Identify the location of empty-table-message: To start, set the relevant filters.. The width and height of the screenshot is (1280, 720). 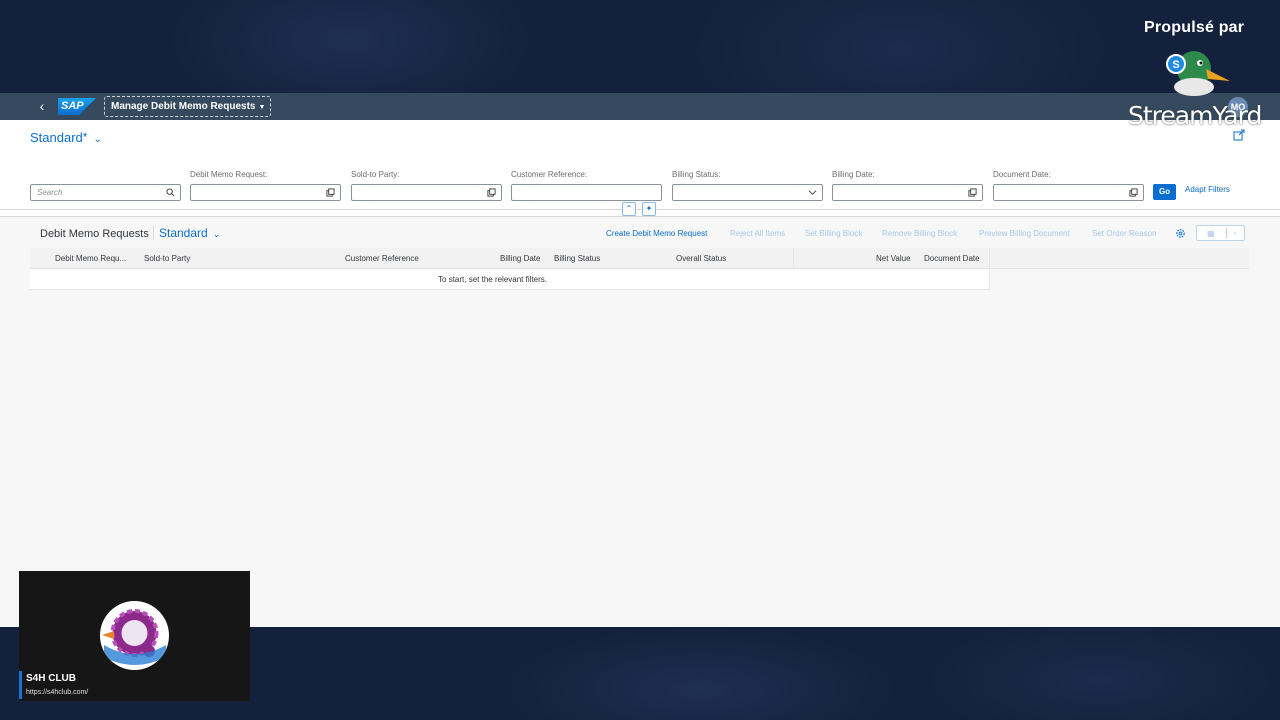
(492, 279).